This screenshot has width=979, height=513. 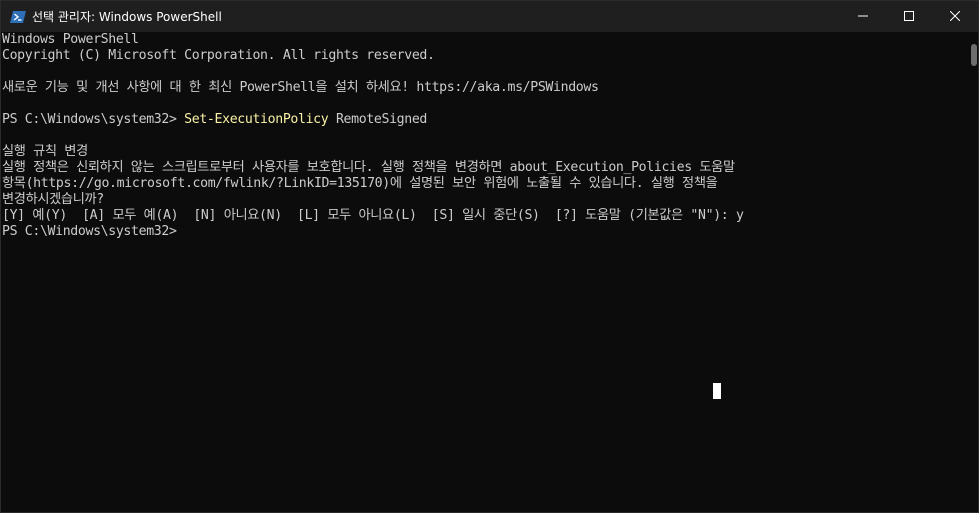 I want to click on maximize-button, so click(x=909, y=16).